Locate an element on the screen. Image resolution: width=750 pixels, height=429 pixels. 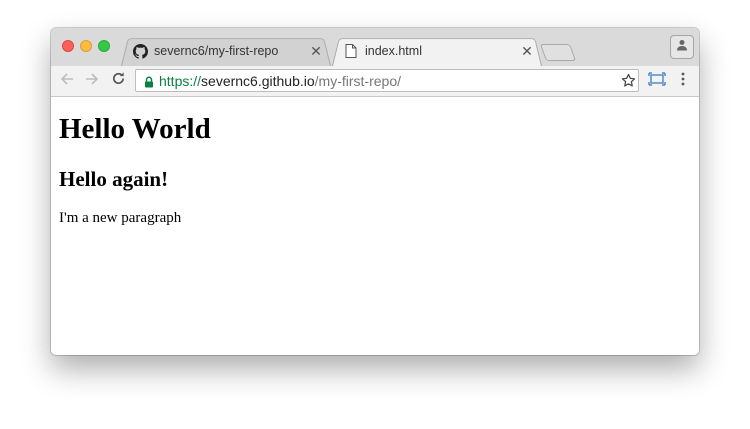
back-button is located at coordinates (67, 81).